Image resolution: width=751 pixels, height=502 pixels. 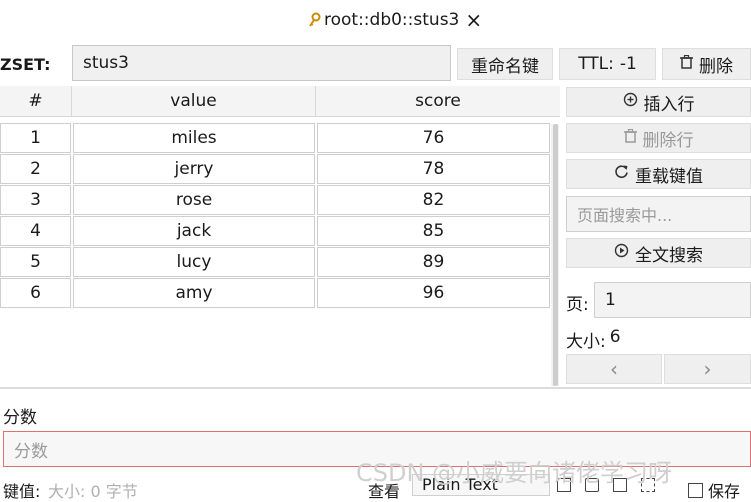 I want to click on rename-label: 重命名键, so click(x=505, y=66).